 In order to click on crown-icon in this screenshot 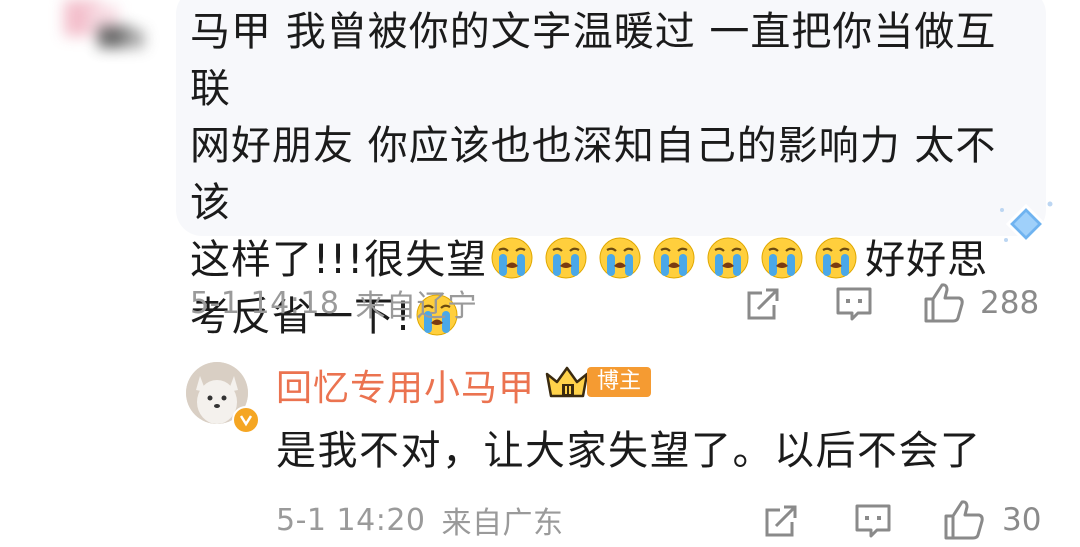, I will do `click(567, 382)`.